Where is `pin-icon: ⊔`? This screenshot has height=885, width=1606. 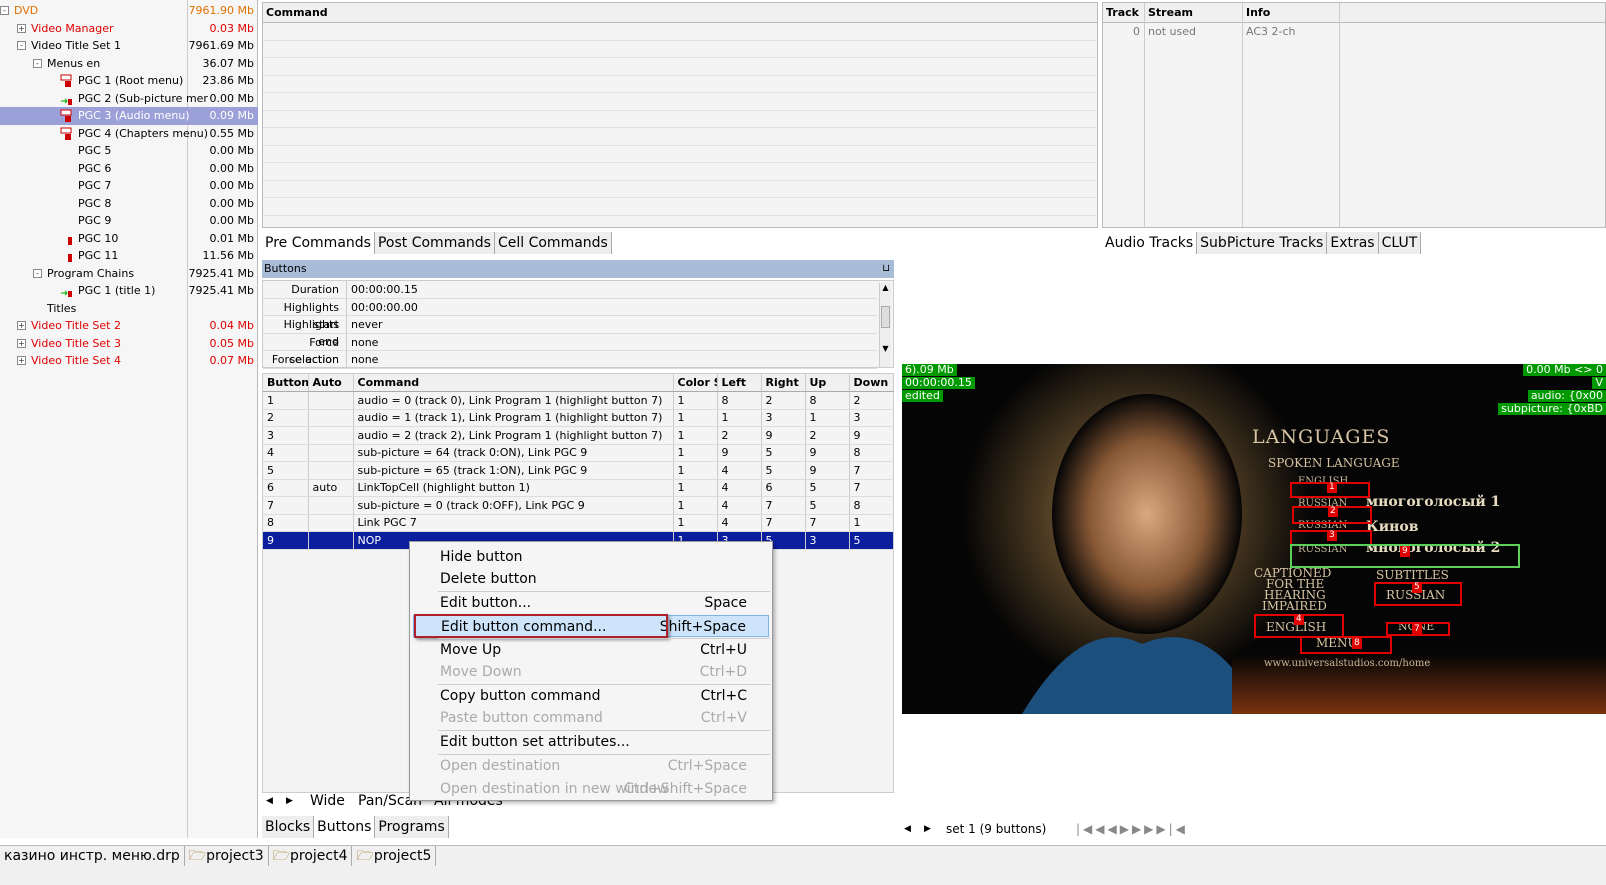
pin-icon: ⊔ is located at coordinates (886, 269).